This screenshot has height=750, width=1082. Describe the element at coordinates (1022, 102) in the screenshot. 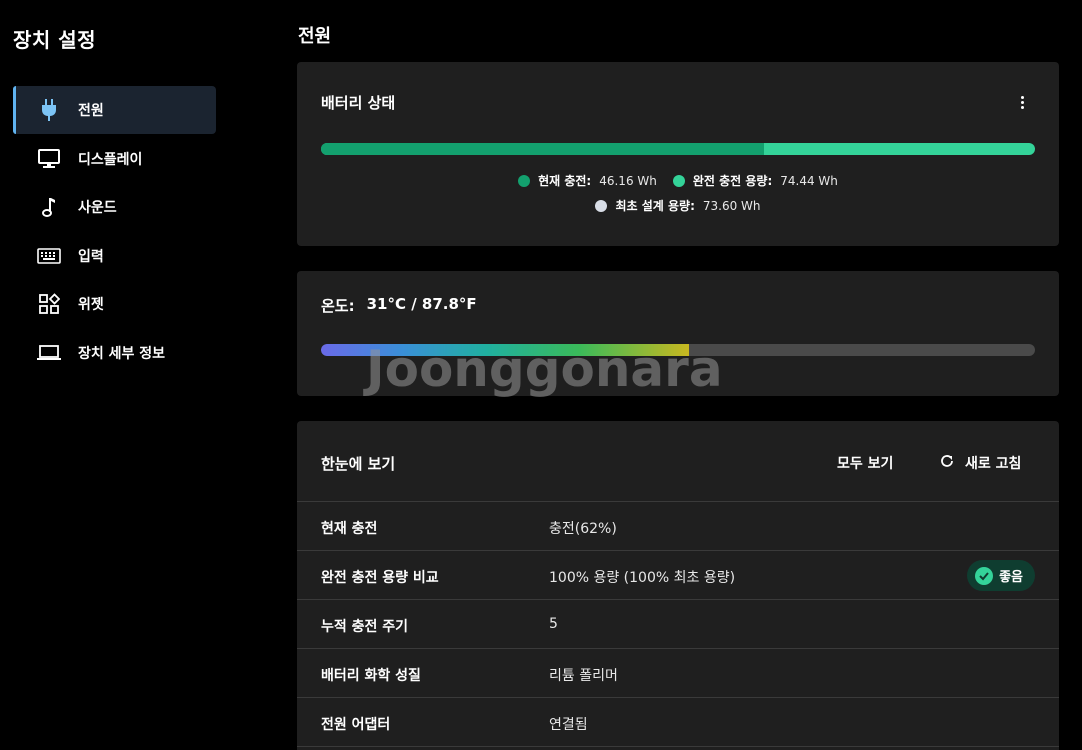

I see `more-options-icon` at that location.